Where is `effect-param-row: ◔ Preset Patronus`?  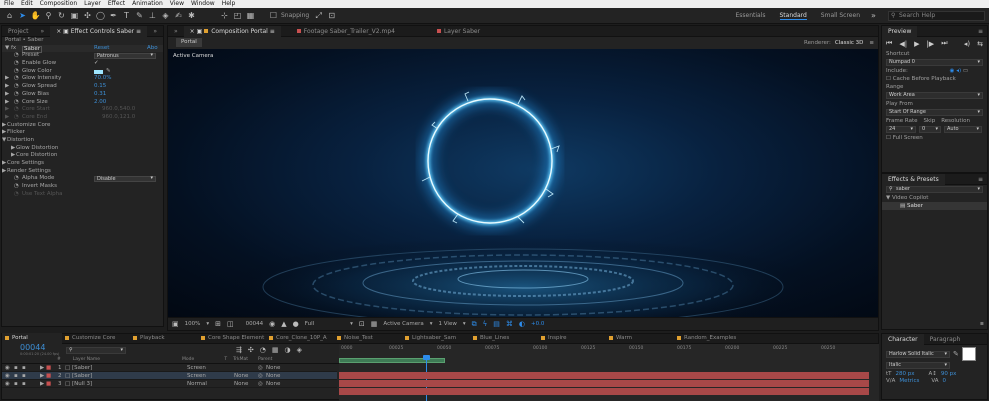 effect-param-row: ◔ Preset Patronus is located at coordinates (82, 56).